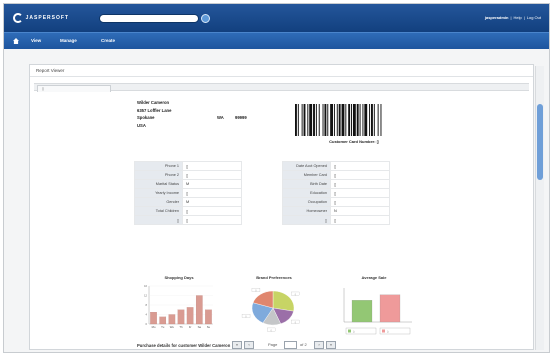 Image resolution: width=553 pixels, height=356 pixels. What do you see at coordinates (158, 202) in the screenshot?
I see `detail-left-label: Gender` at bounding box center [158, 202].